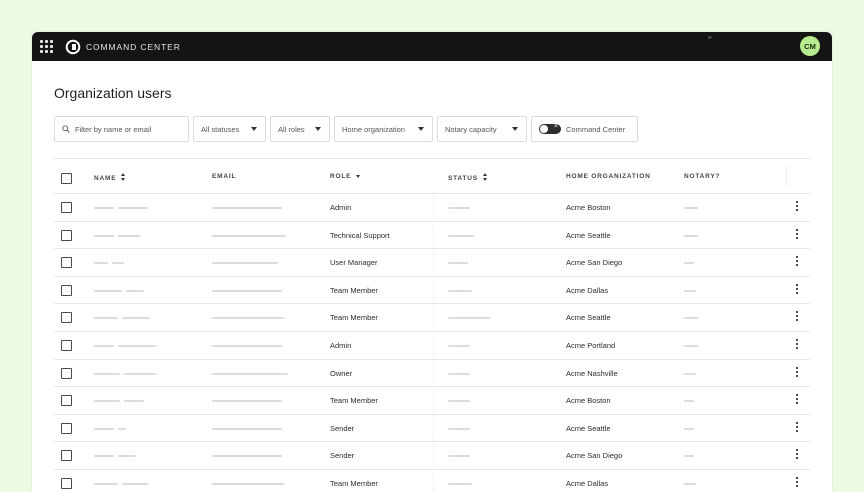  I want to click on role-filter-select: All roles, so click(300, 129).